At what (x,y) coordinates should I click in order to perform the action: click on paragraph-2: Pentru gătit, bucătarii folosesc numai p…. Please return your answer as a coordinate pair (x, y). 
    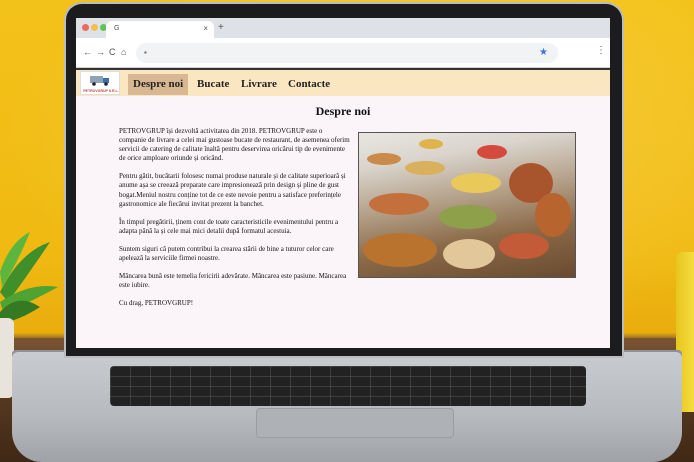
    Looking at the image, I should click on (232, 190).